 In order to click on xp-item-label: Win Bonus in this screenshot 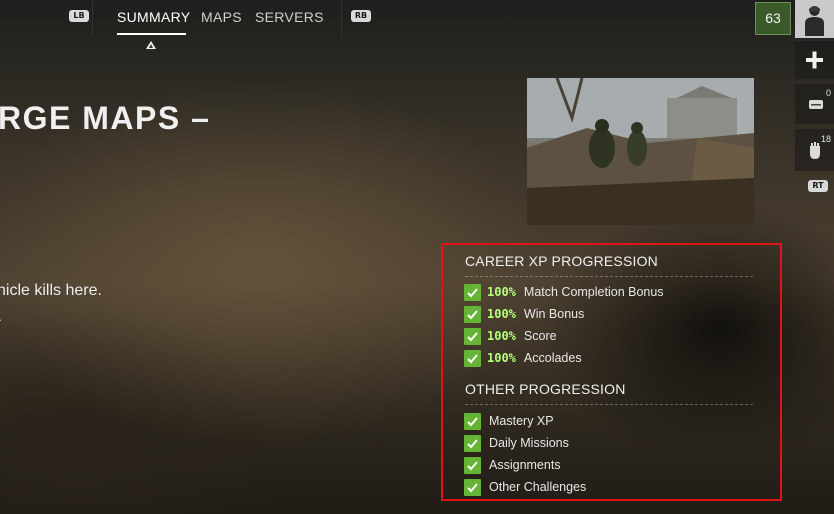, I will do `click(554, 314)`.